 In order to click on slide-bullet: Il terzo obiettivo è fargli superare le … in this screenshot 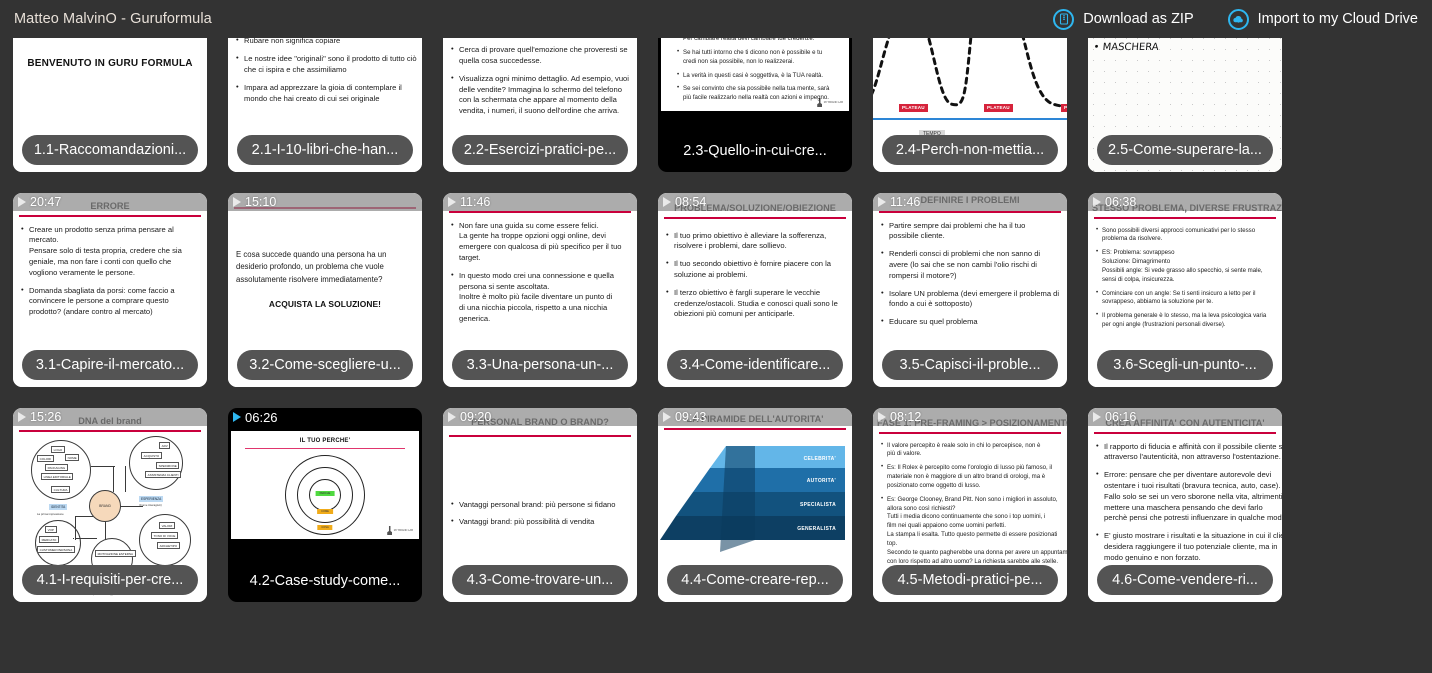, I will do `click(759, 303)`.